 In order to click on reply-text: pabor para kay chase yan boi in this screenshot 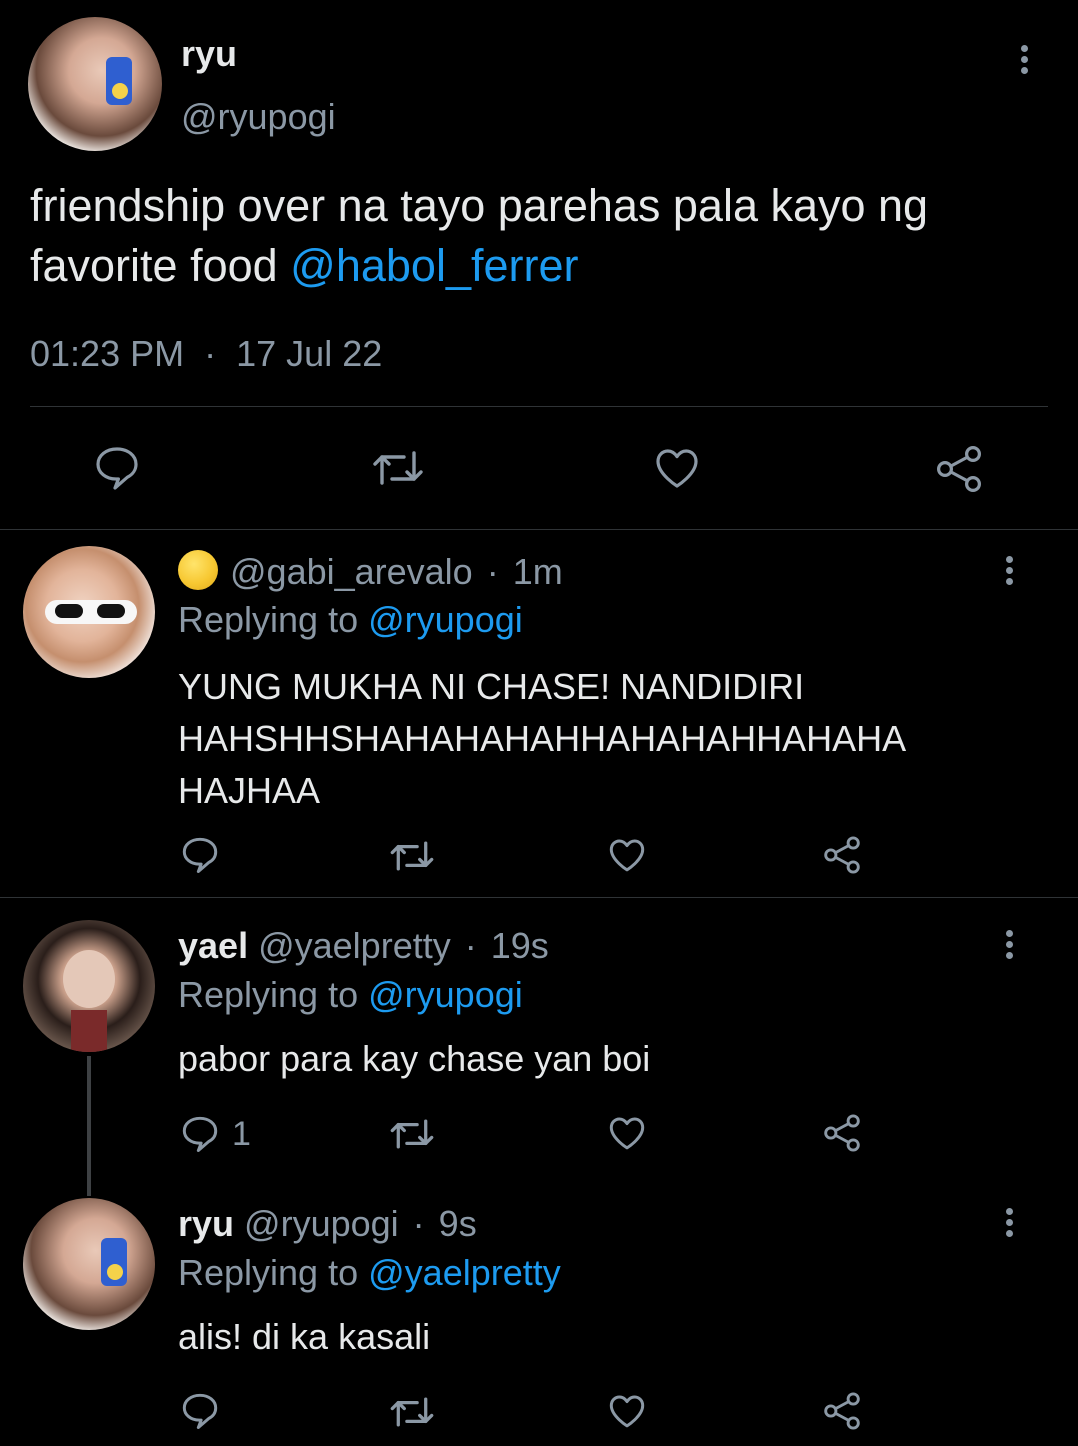, I will do `click(414, 1058)`.